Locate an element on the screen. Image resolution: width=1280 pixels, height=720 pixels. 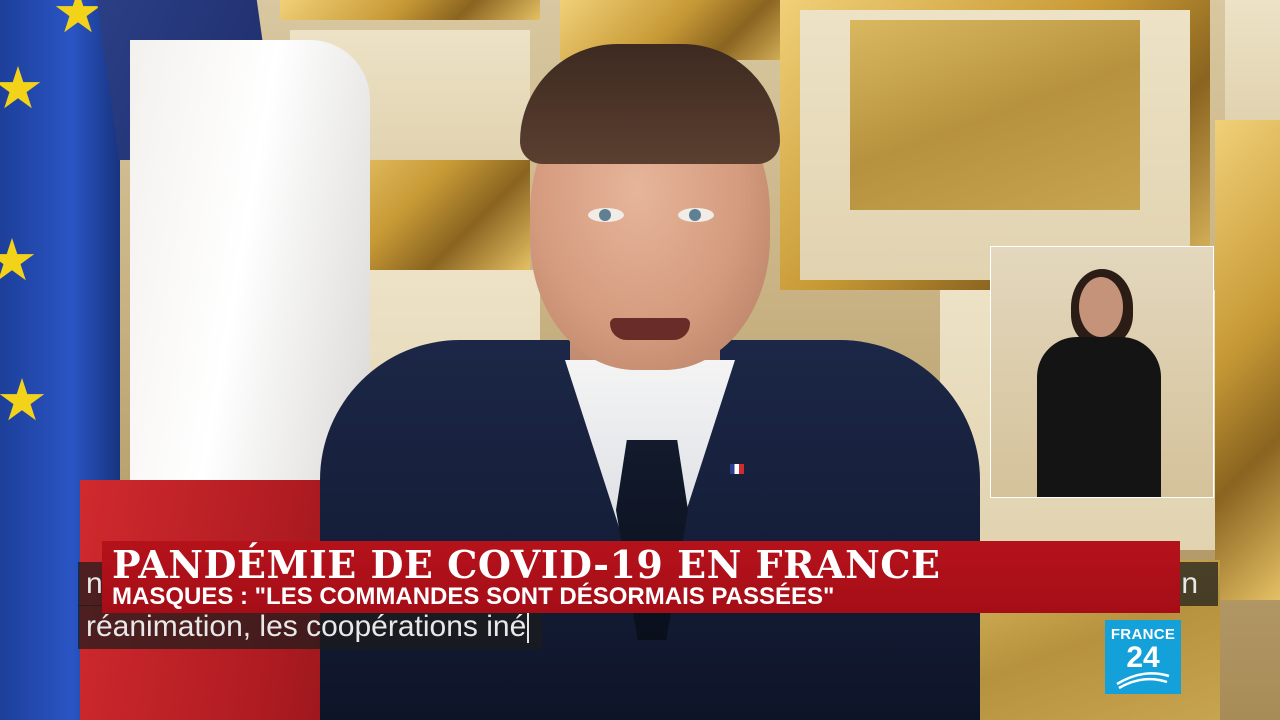
gilded-molding is located at coordinates (1247, 360).